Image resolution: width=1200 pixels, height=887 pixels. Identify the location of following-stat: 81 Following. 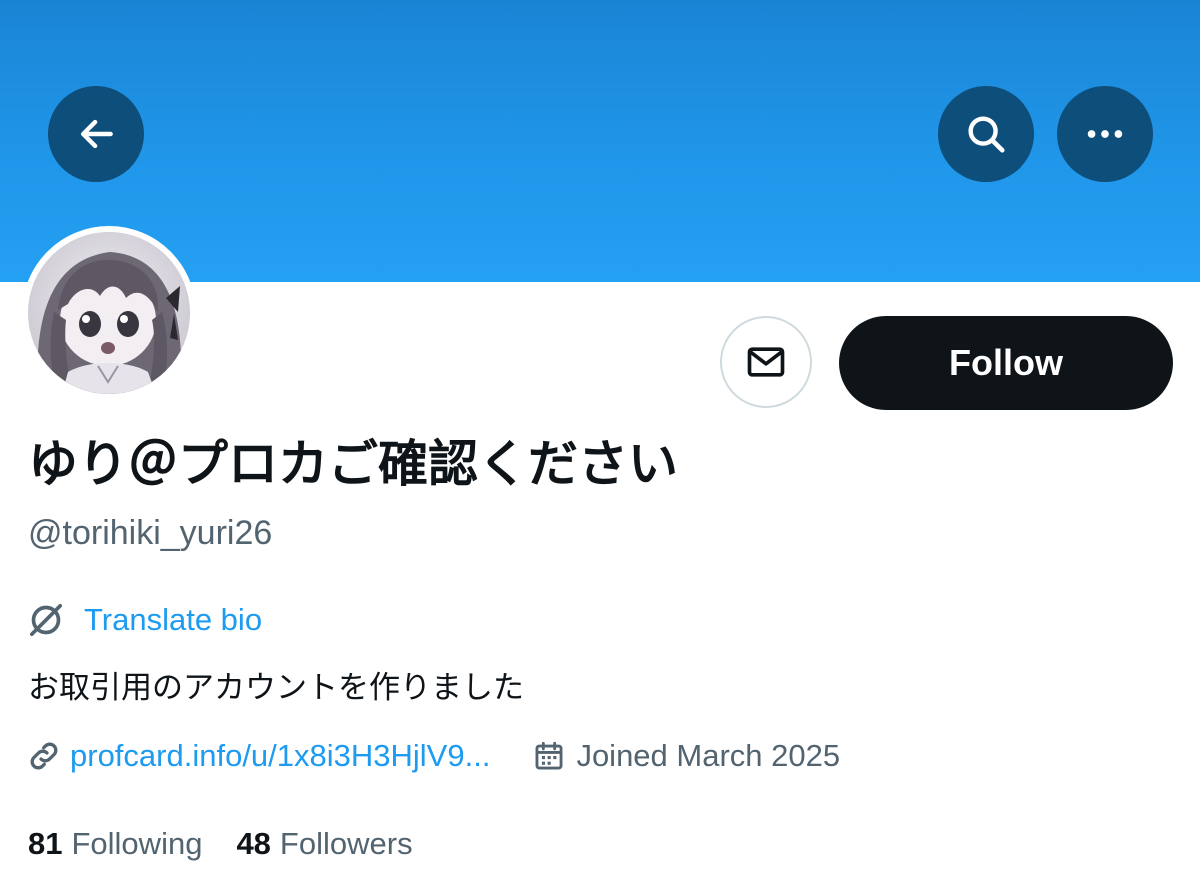
(115, 844).